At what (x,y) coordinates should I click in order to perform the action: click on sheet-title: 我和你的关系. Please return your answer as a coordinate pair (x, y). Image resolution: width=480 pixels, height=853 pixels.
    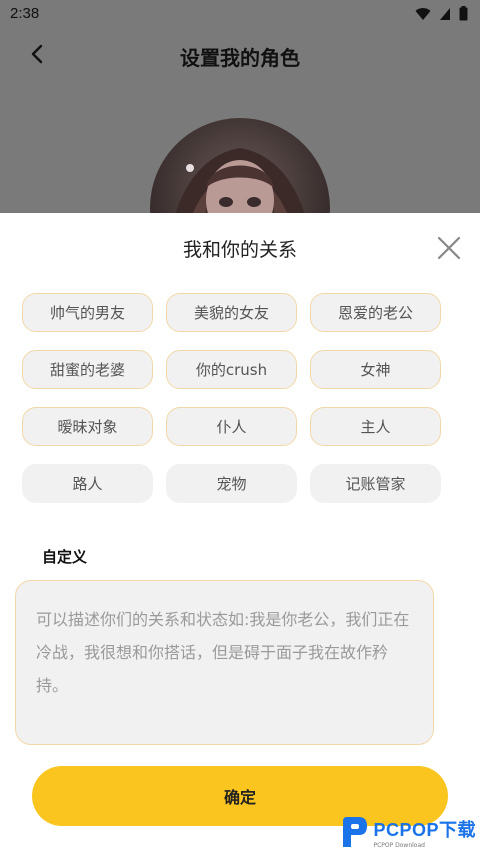
    Looking at the image, I should click on (239, 250).